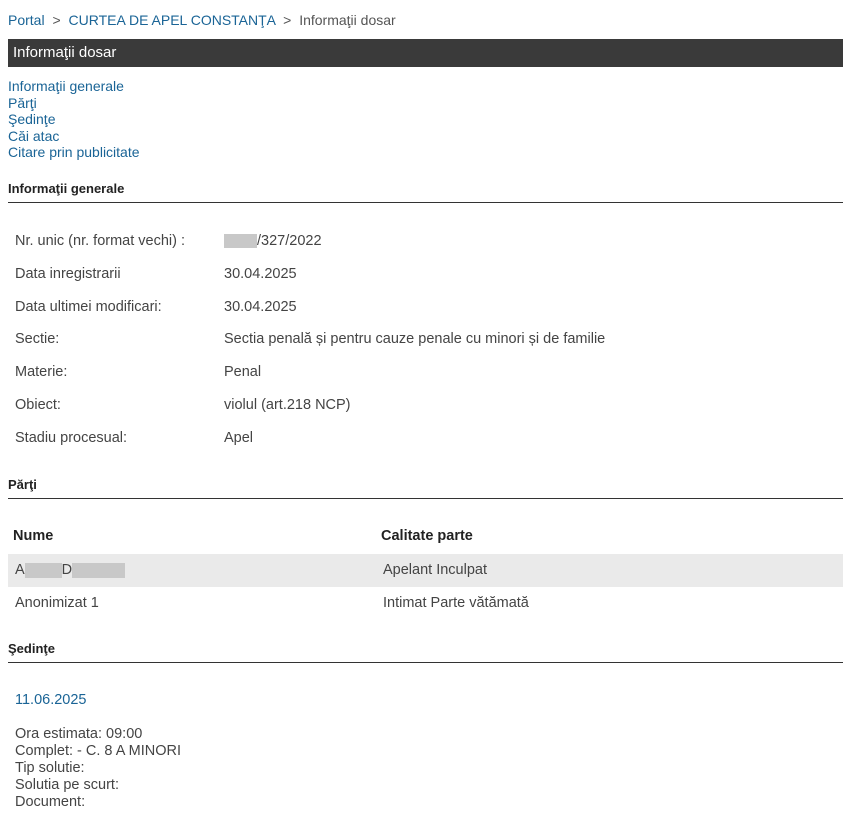  Describe the element at coordinates (289, 241) in the screenshot. I see `case-number-text: /327/2022` at that location.